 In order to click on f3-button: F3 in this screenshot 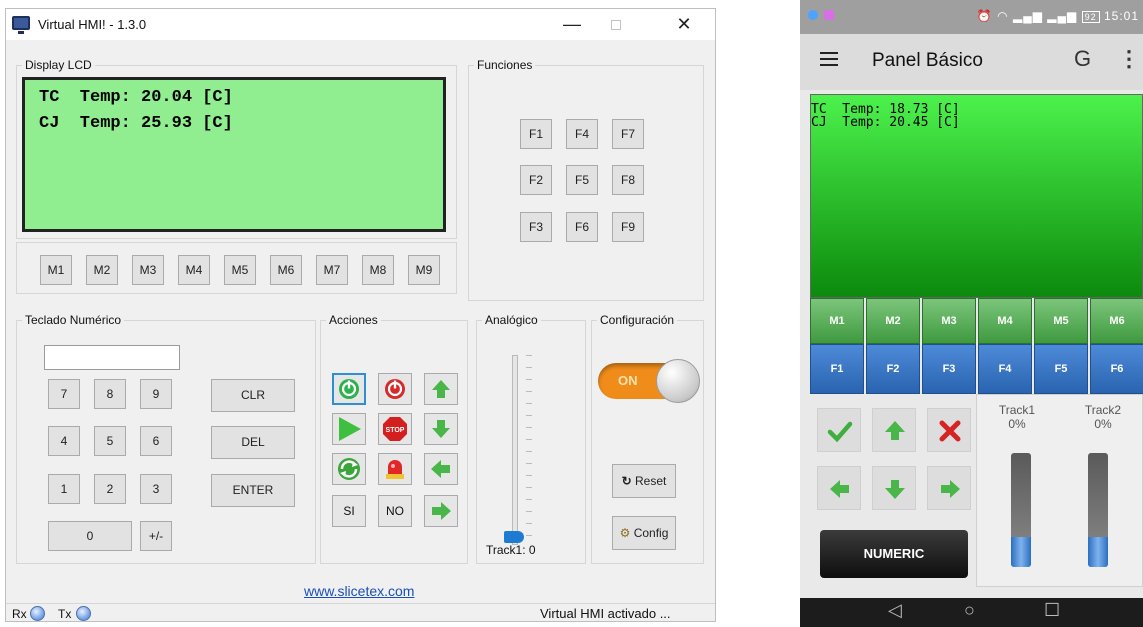, I will do `click(536, 227)`.